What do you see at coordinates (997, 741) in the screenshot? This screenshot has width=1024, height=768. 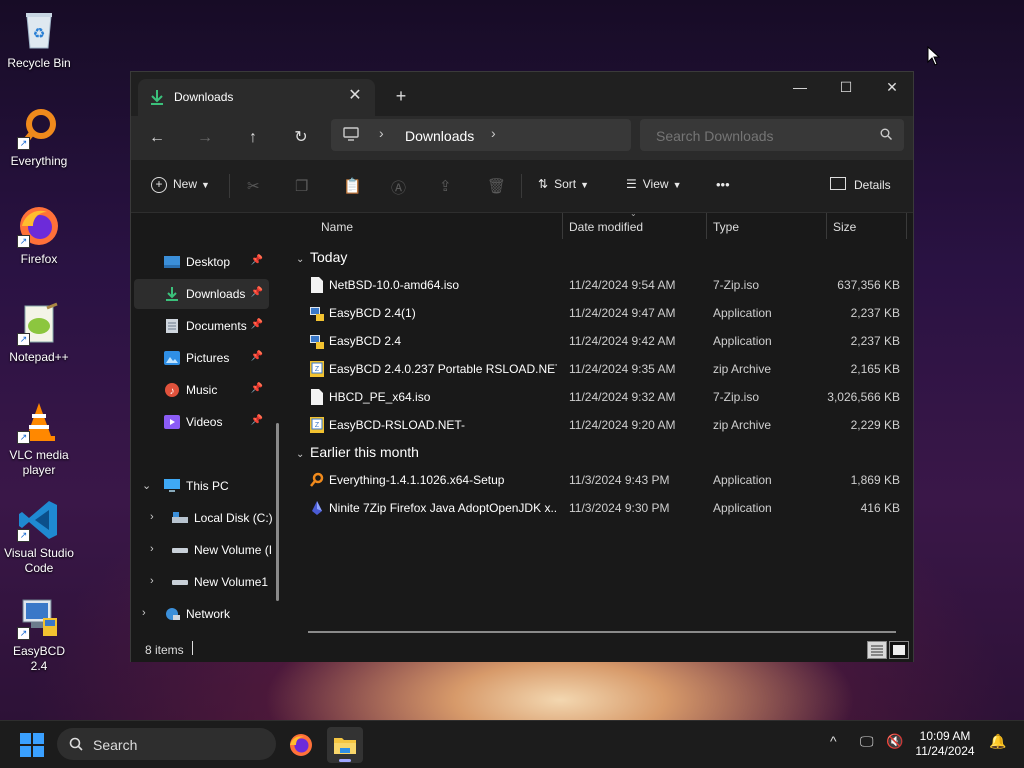 I see `notification-bell-icon: 🔔` at bounding box center [997, 741].